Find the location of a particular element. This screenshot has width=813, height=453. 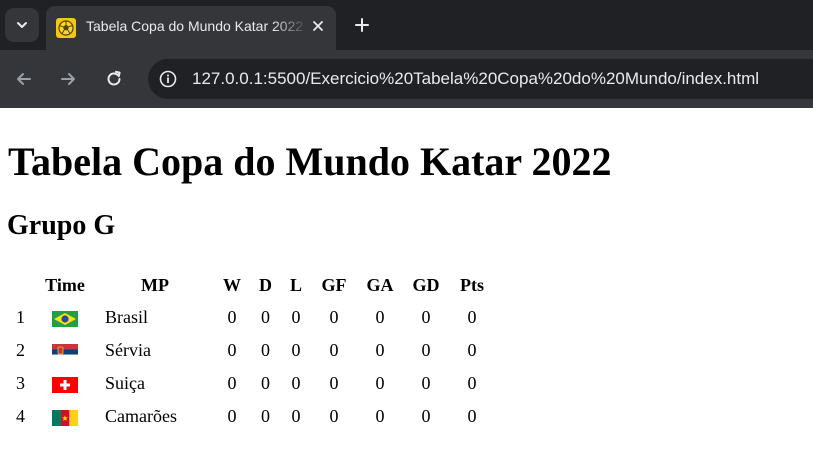

team-name: Suiça is located at coordinates (125, 383).